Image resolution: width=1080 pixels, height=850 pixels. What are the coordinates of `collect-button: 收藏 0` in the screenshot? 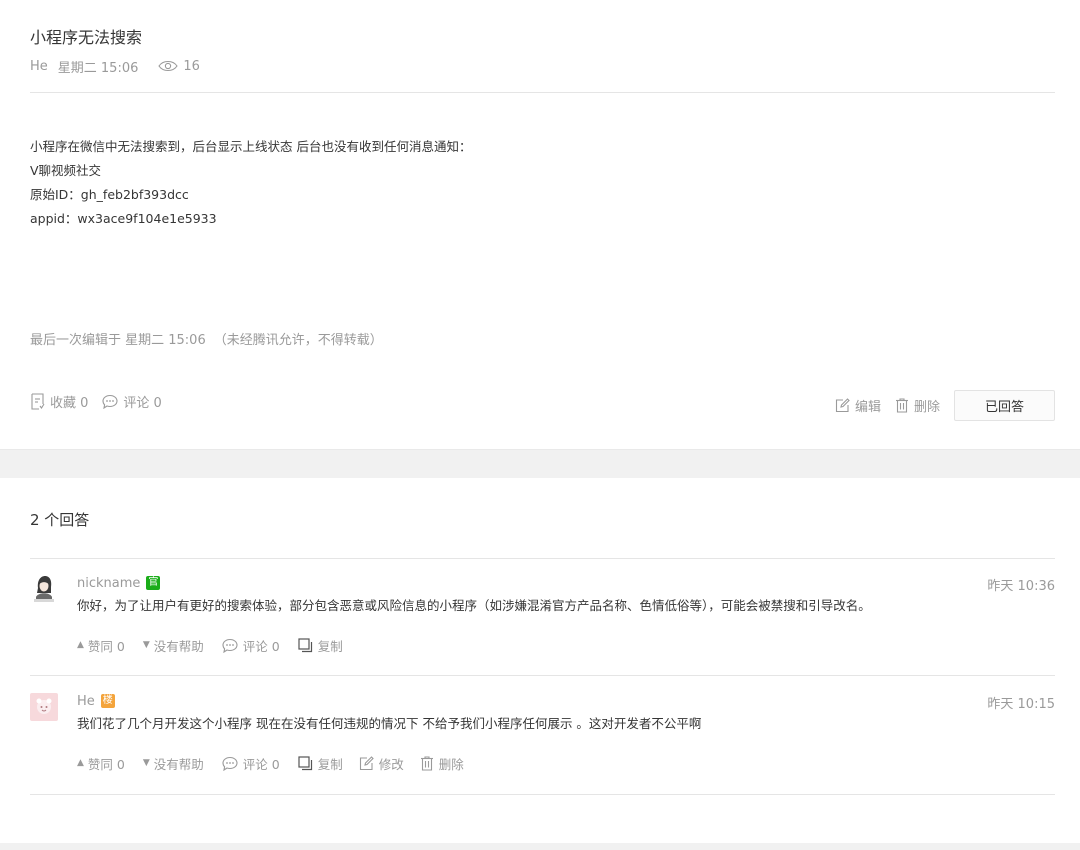 It's located at (59, 401).